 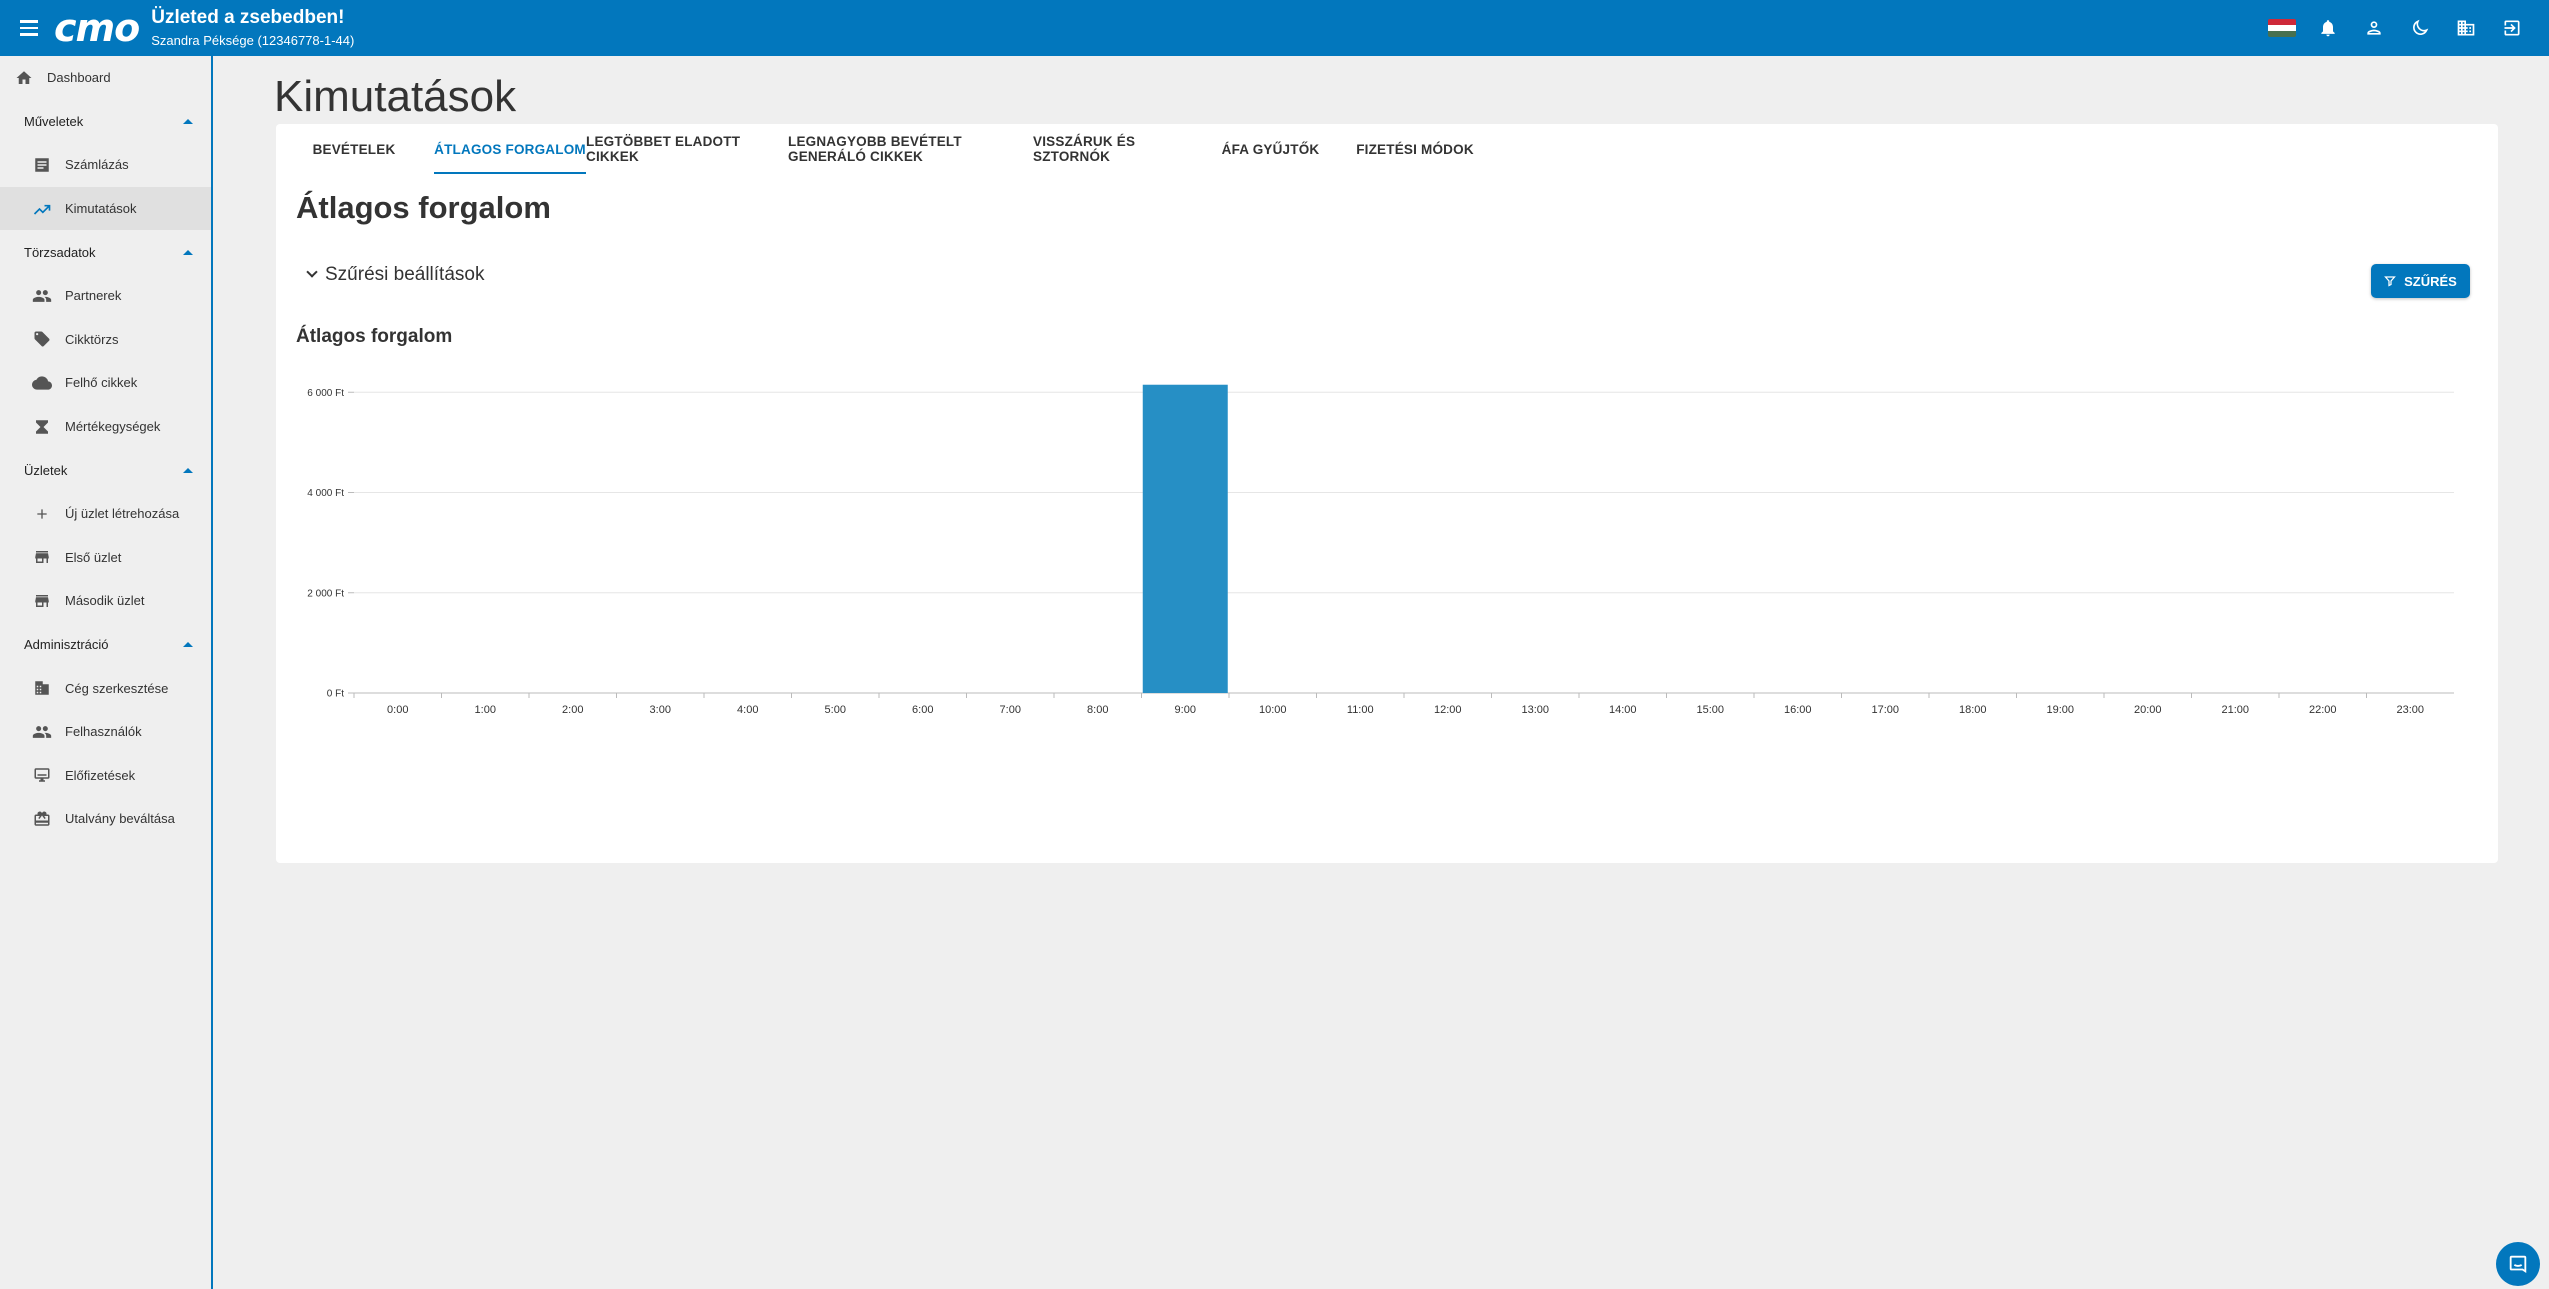 I want to click on sidebar-item-label: Utalvány beváltása, so click(x=120, y=819).